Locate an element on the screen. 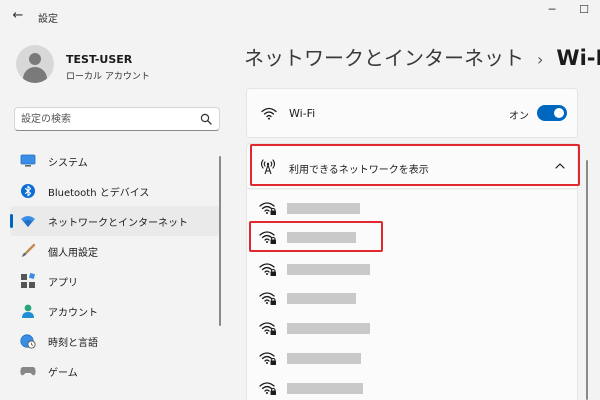  sidebar-item-network: ネットワークとインターネット is located at coordinates (115, 221).